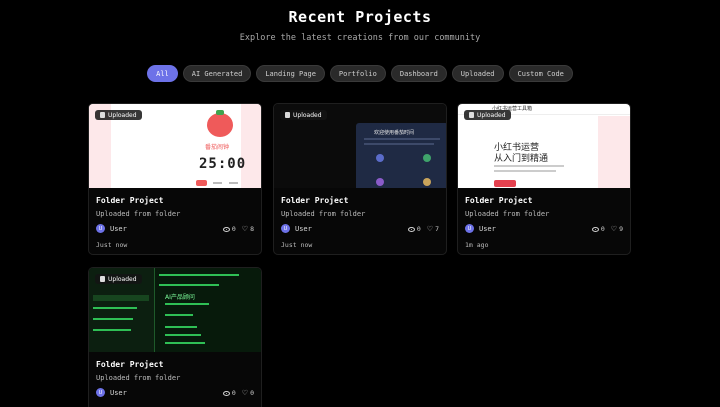  Describe the element at coordinates (418, 73) in the screenshot. I see `filter-dashboard: Dashboard` at that location.